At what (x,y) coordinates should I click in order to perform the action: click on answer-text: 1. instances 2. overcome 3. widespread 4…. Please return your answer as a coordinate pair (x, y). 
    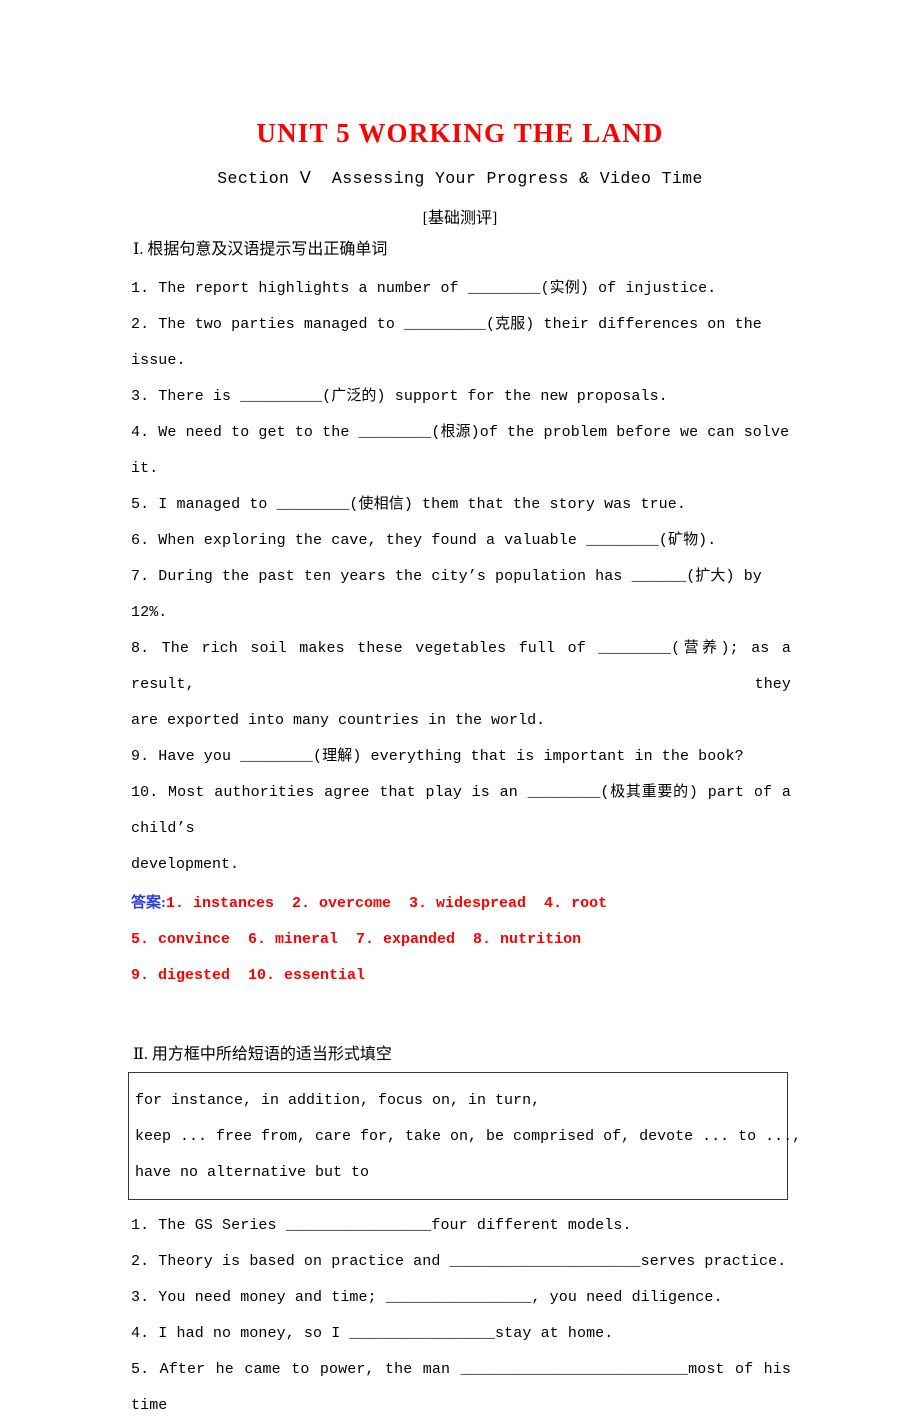
    Looking at the image, I should click on (387, 904).